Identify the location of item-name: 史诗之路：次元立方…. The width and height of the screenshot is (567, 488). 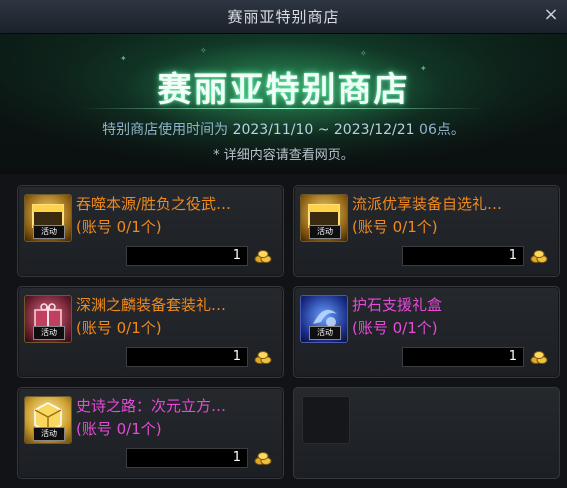
(151, 406).